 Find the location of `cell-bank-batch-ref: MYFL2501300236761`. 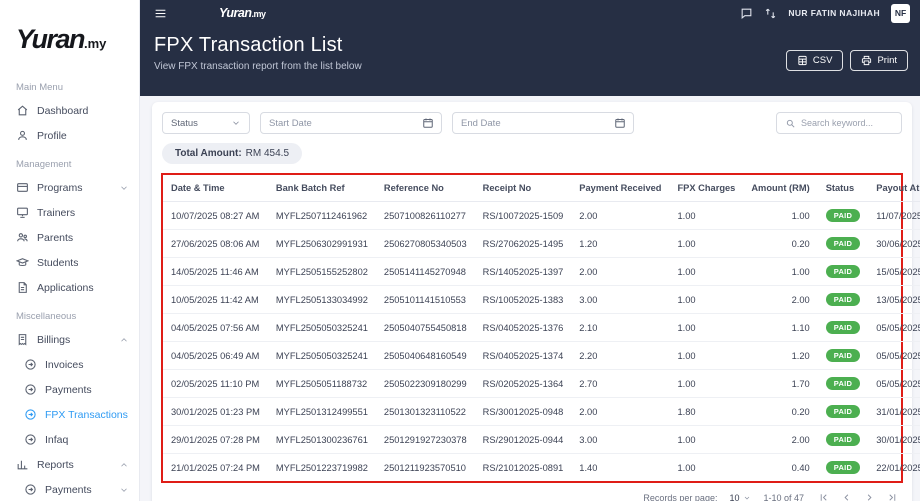

cell-bank-batch-ref: MYFL2501300236761 is located at coordinates (321, 439).